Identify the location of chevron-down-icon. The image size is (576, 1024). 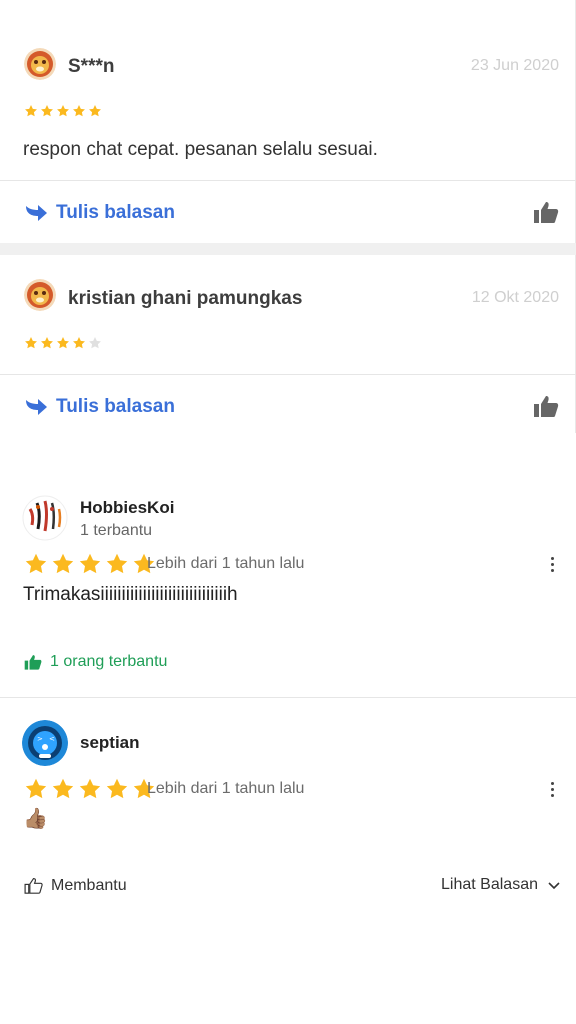
(554, 886).